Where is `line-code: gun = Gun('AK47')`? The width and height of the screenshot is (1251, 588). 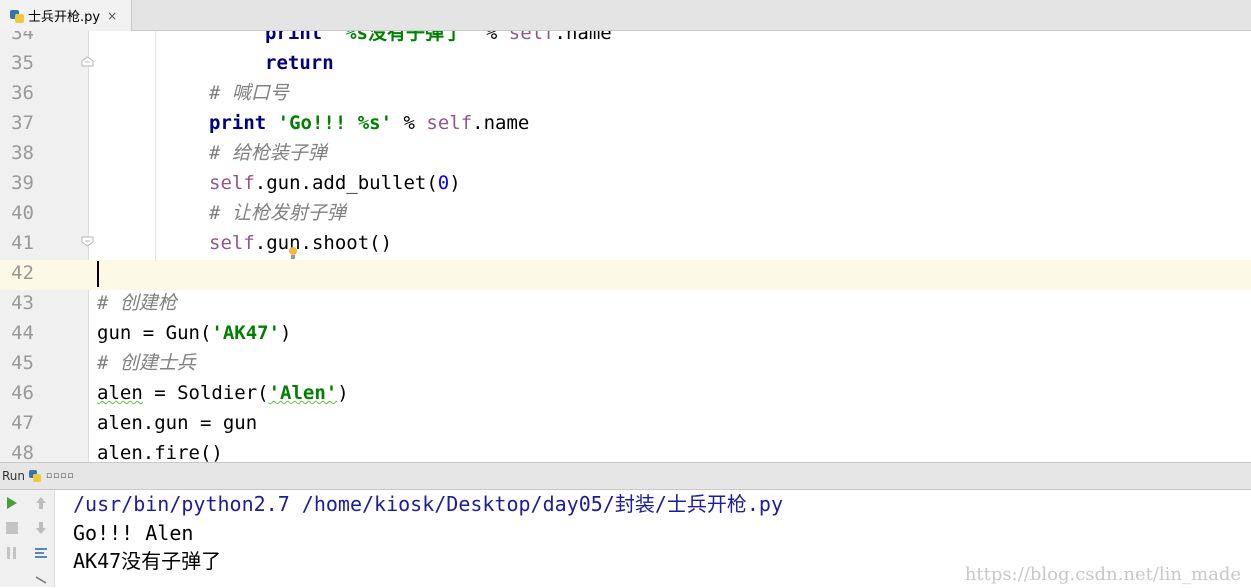
line-code: gun = Gun('AK47') is located at coordinates (194, 333).